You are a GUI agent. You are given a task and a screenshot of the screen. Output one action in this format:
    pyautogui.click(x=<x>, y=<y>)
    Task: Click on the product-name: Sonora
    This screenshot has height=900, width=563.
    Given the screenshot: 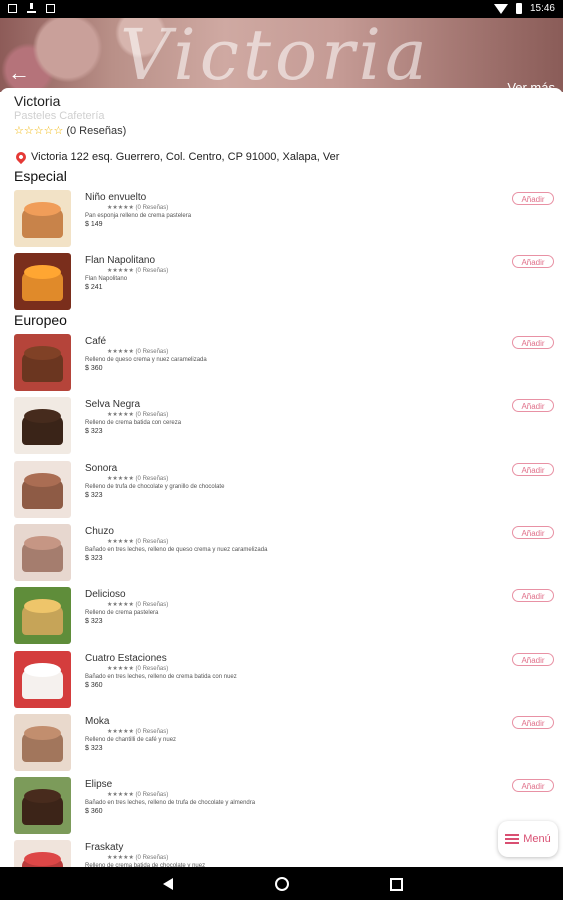 What is the action you would take?
    pyautogui.click(x=101, y=468)
    